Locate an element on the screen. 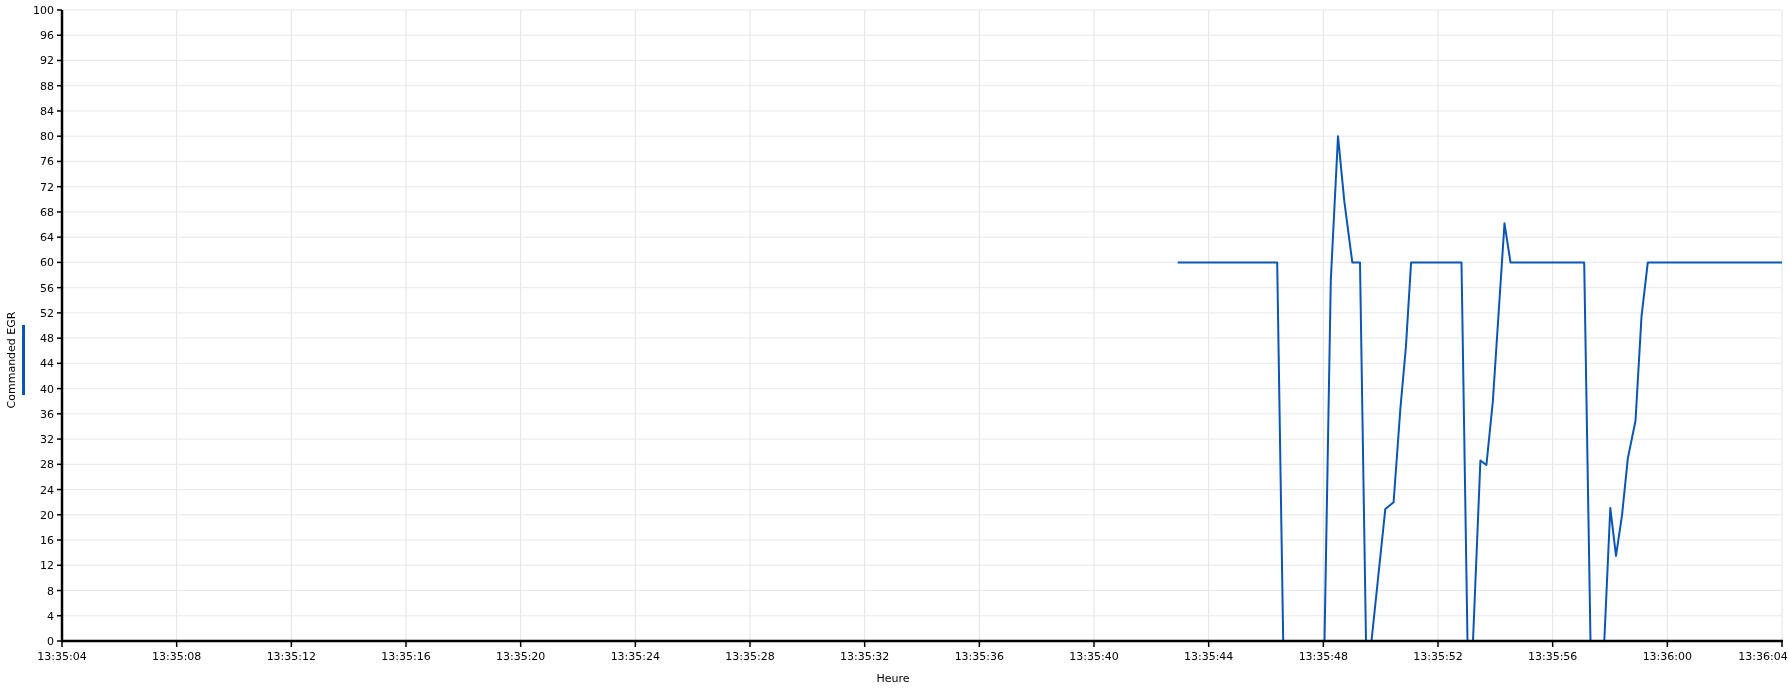 The width and height of the screenshot is (1789, 688). y-tick-label: 68 is located at coordinates (47, 212).